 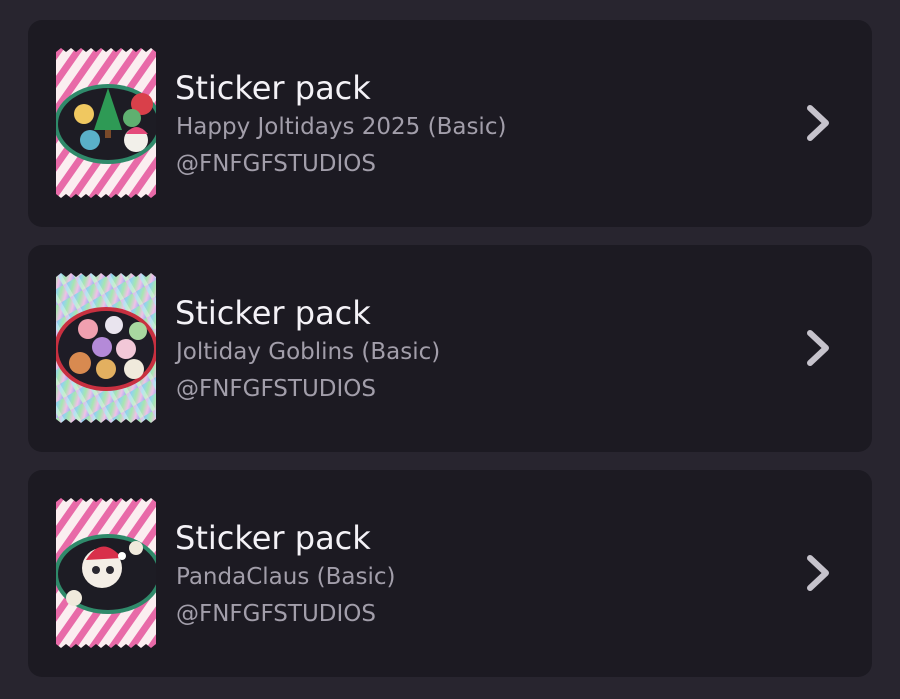 I want to click on sticker-pack-name: Joltiday Goblins (Basic), so click(x=308, y=352).